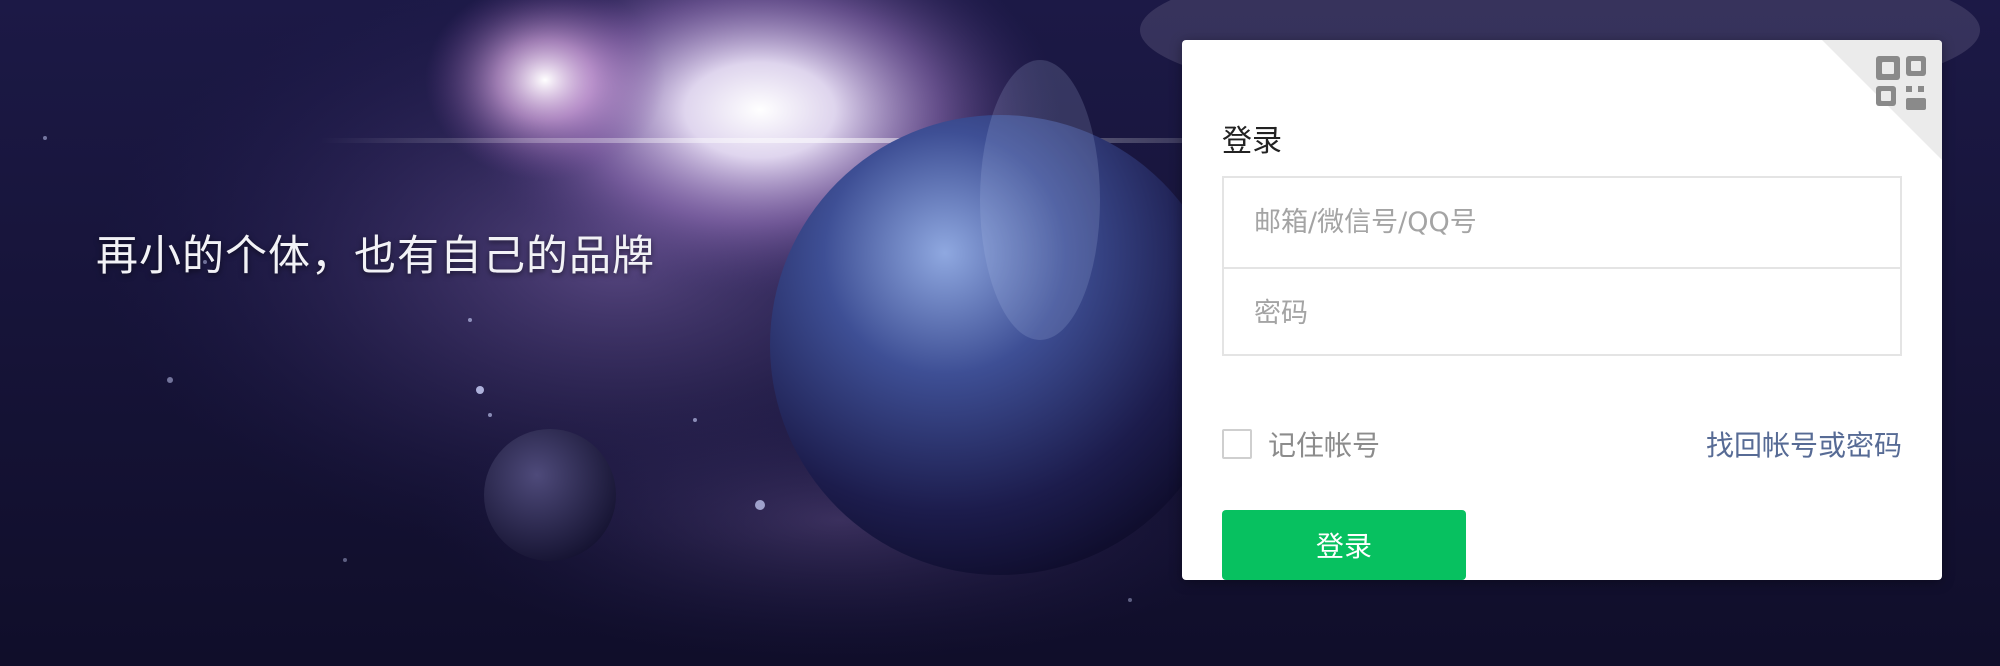  I want to click on login-input-group, so click(1562, 267).